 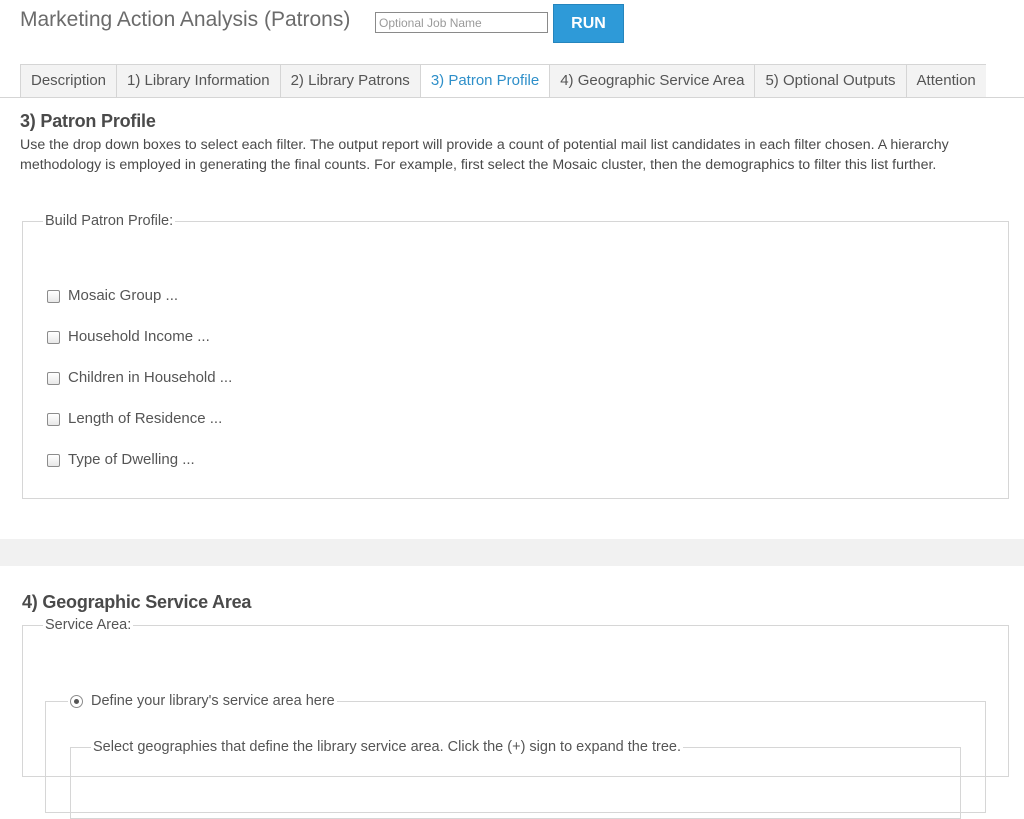 I want to click on patron-profile-title: 3) Patron Profile, so click(x=88, y=121).